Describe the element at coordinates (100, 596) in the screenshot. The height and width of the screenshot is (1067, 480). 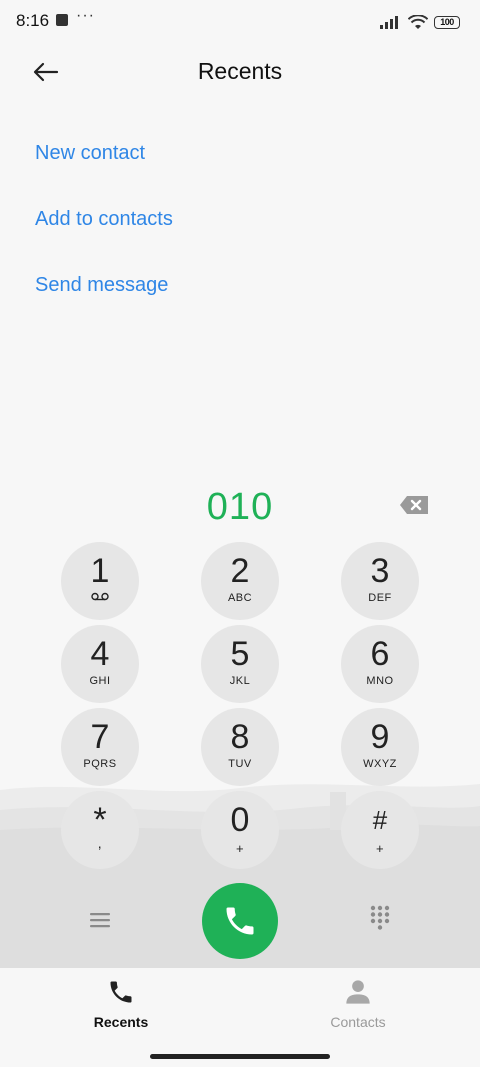
I see `voicemail-icon` at that location.